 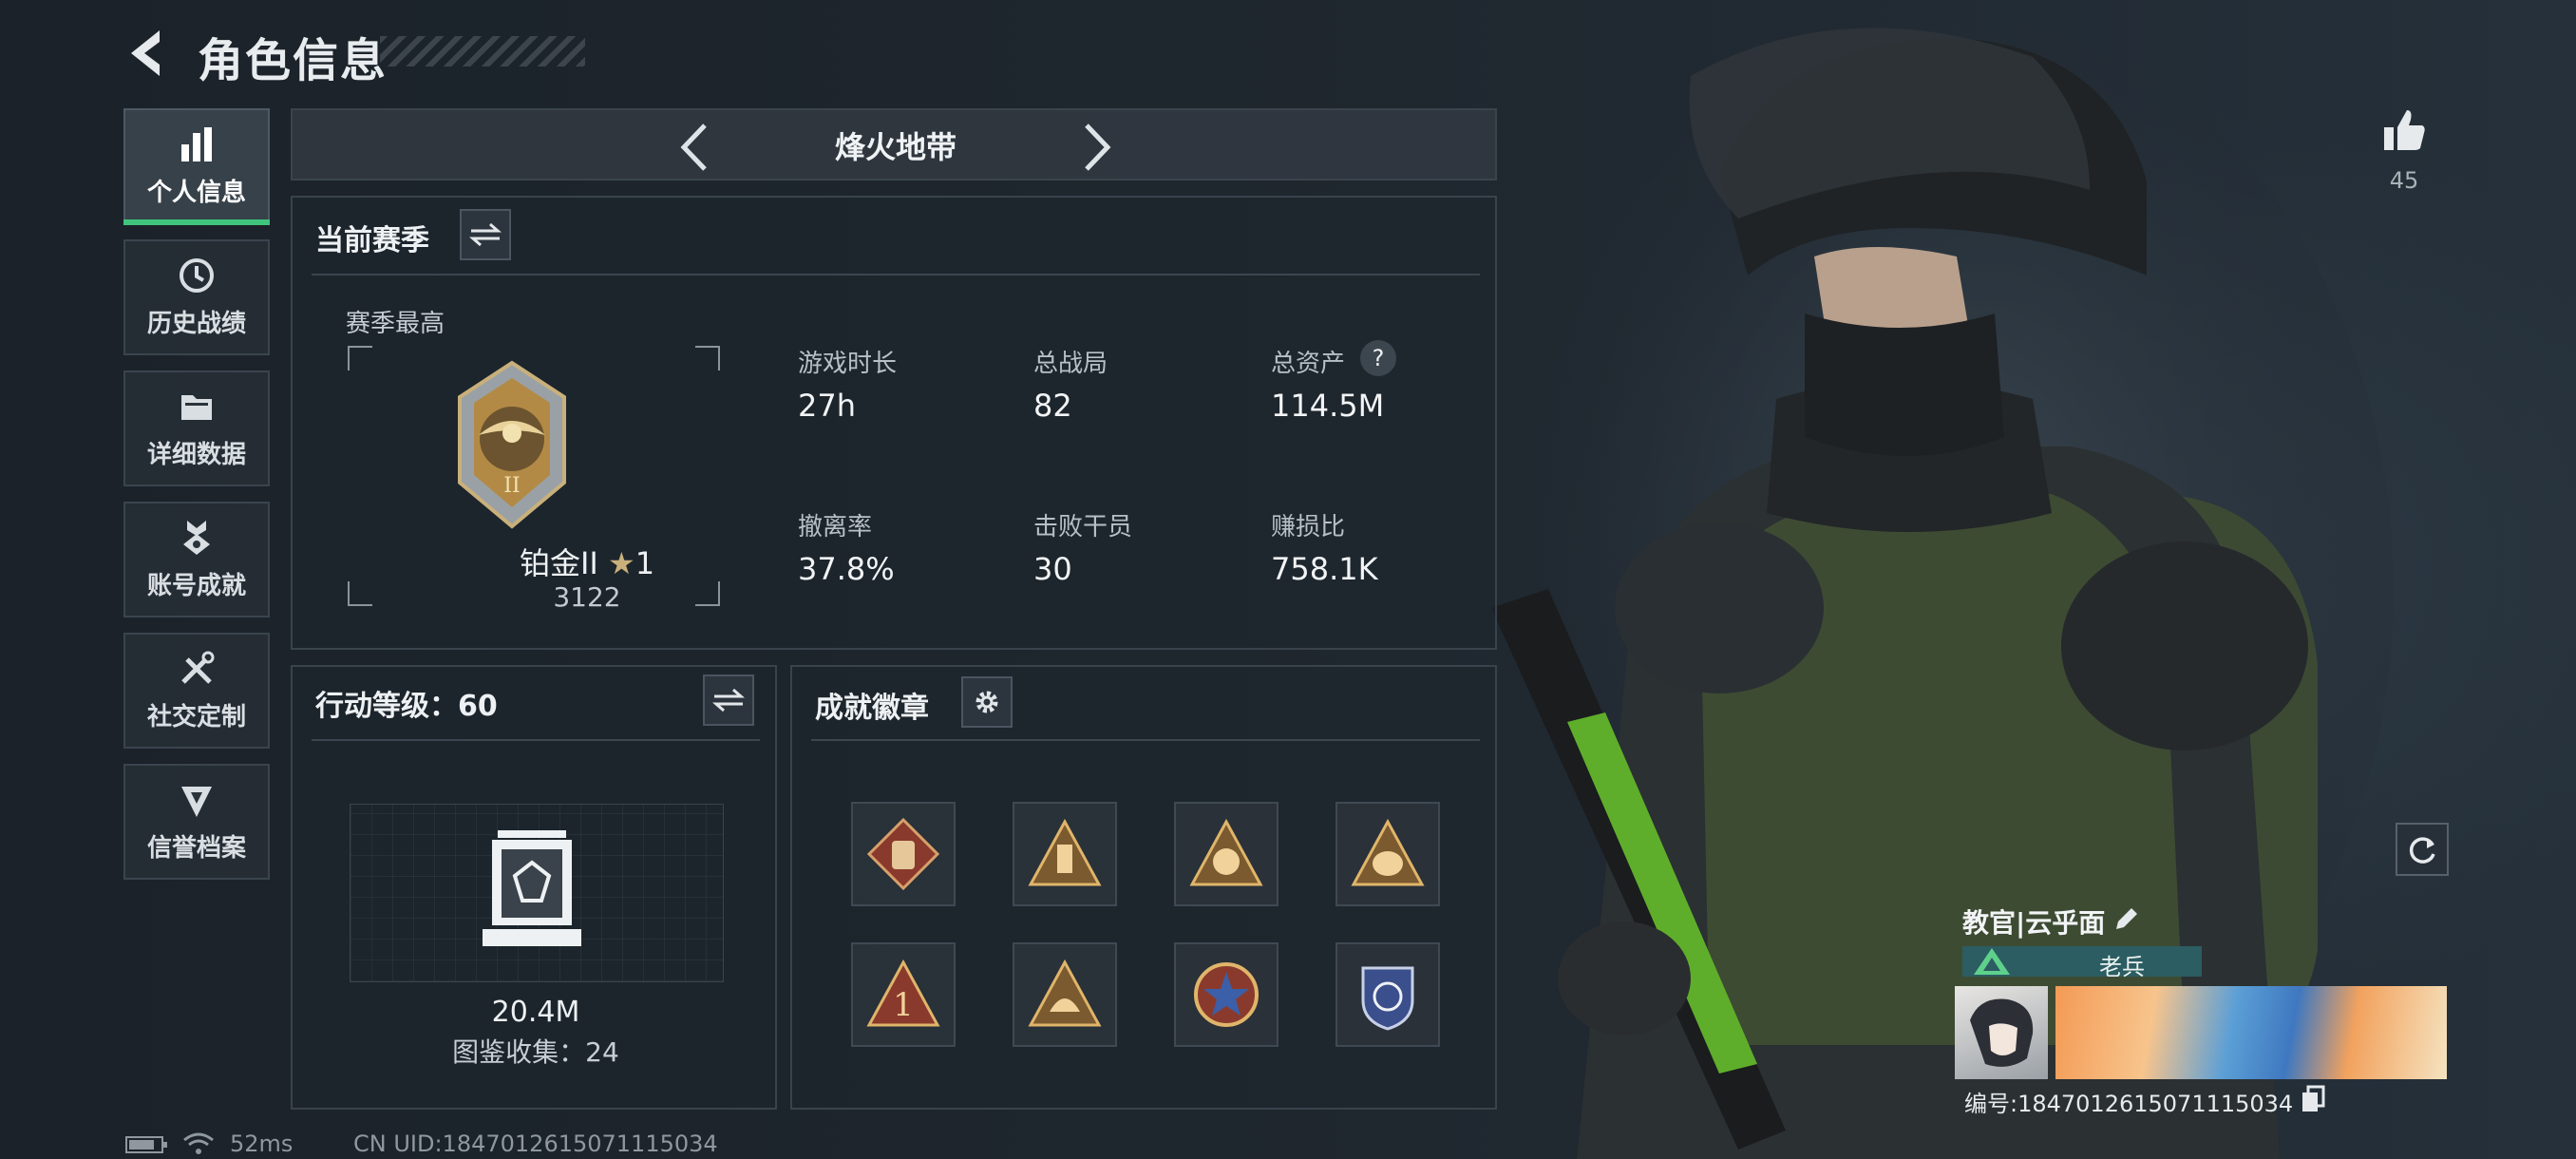 I want to click on stat-value-profit-ratio: 758.1K, so click(x=1324, y=569).